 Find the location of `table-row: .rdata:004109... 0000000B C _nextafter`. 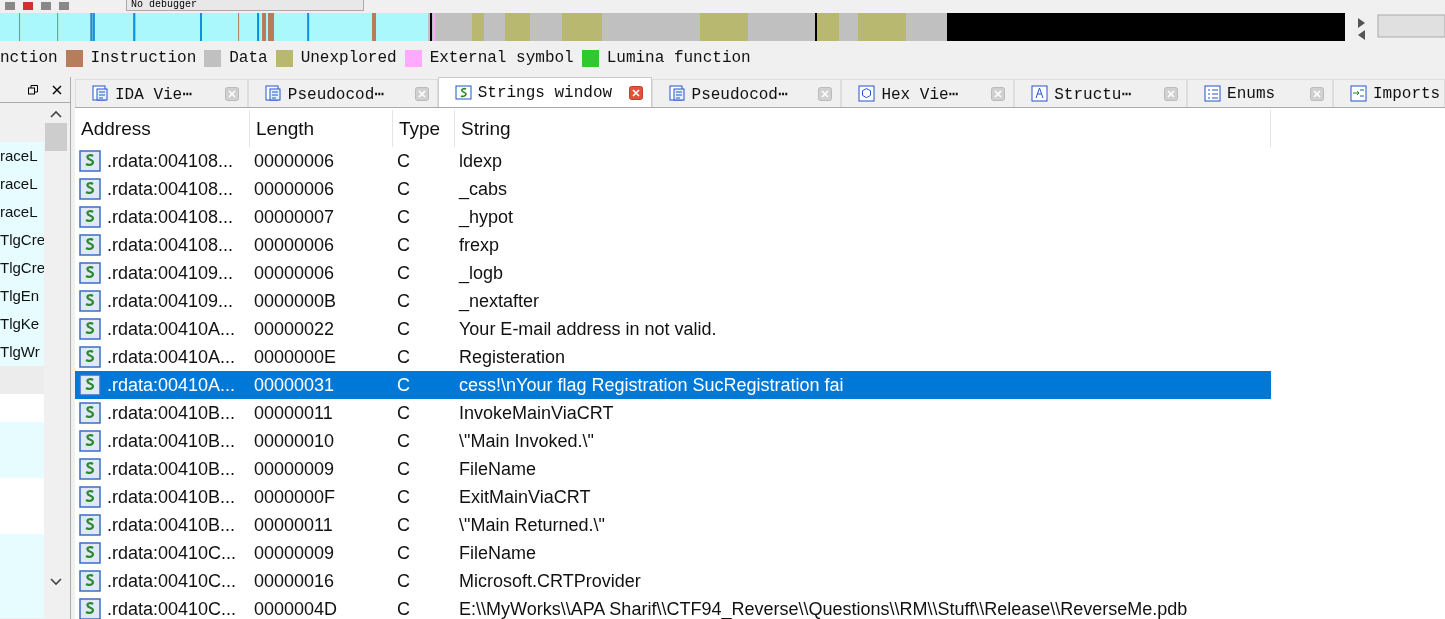

table-row: .rdata:004109... 0000000B C _nextafter is located at coordinates (673, 301).